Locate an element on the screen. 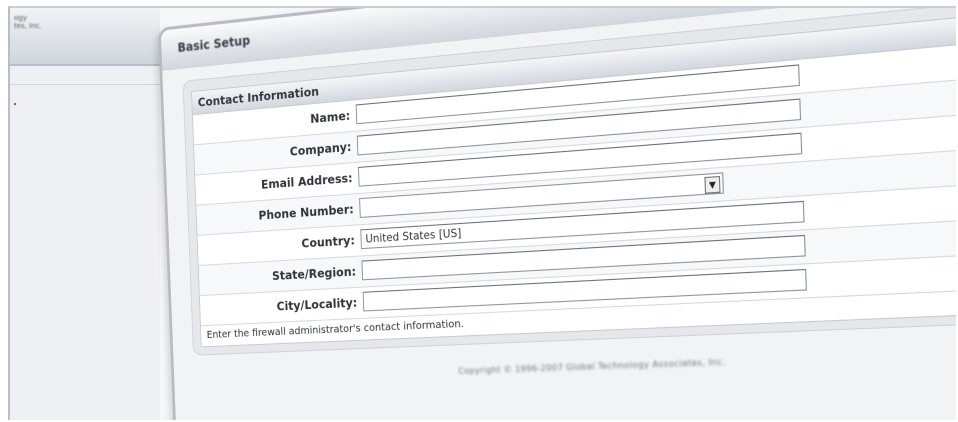  sidebar-header: ogy tes, Inc. is located at coordinates (85, 37).